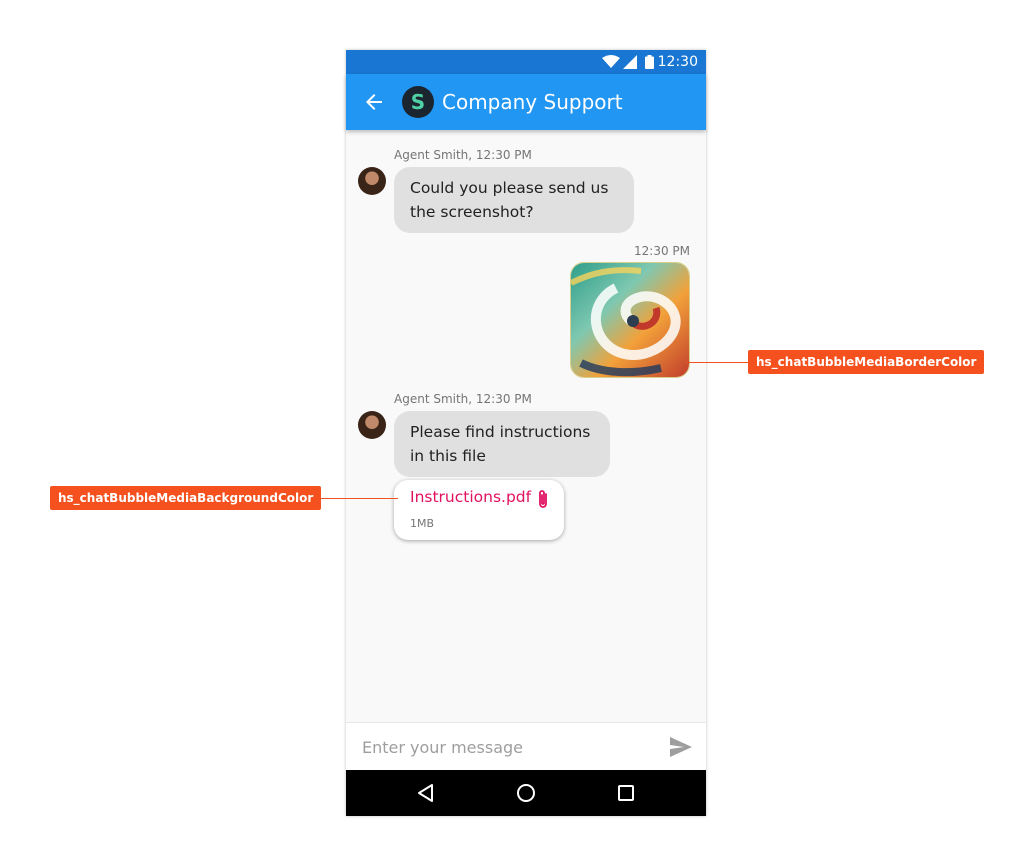 The height and width of the screenshot is (866, 1018). I want to click on annotation-media-background-color: hs_chatBubbleMediaBackgroundColor, so click(186, 498).